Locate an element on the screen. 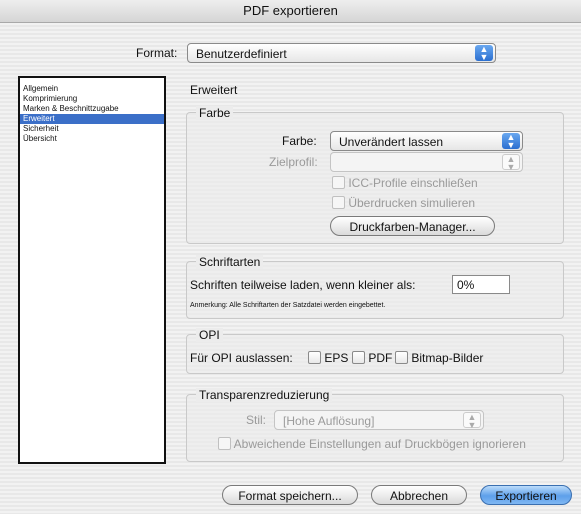 Image resolution: width=581 pixels, height=514 pixels. eps-label: EPS is located at coordinates (336, 358).